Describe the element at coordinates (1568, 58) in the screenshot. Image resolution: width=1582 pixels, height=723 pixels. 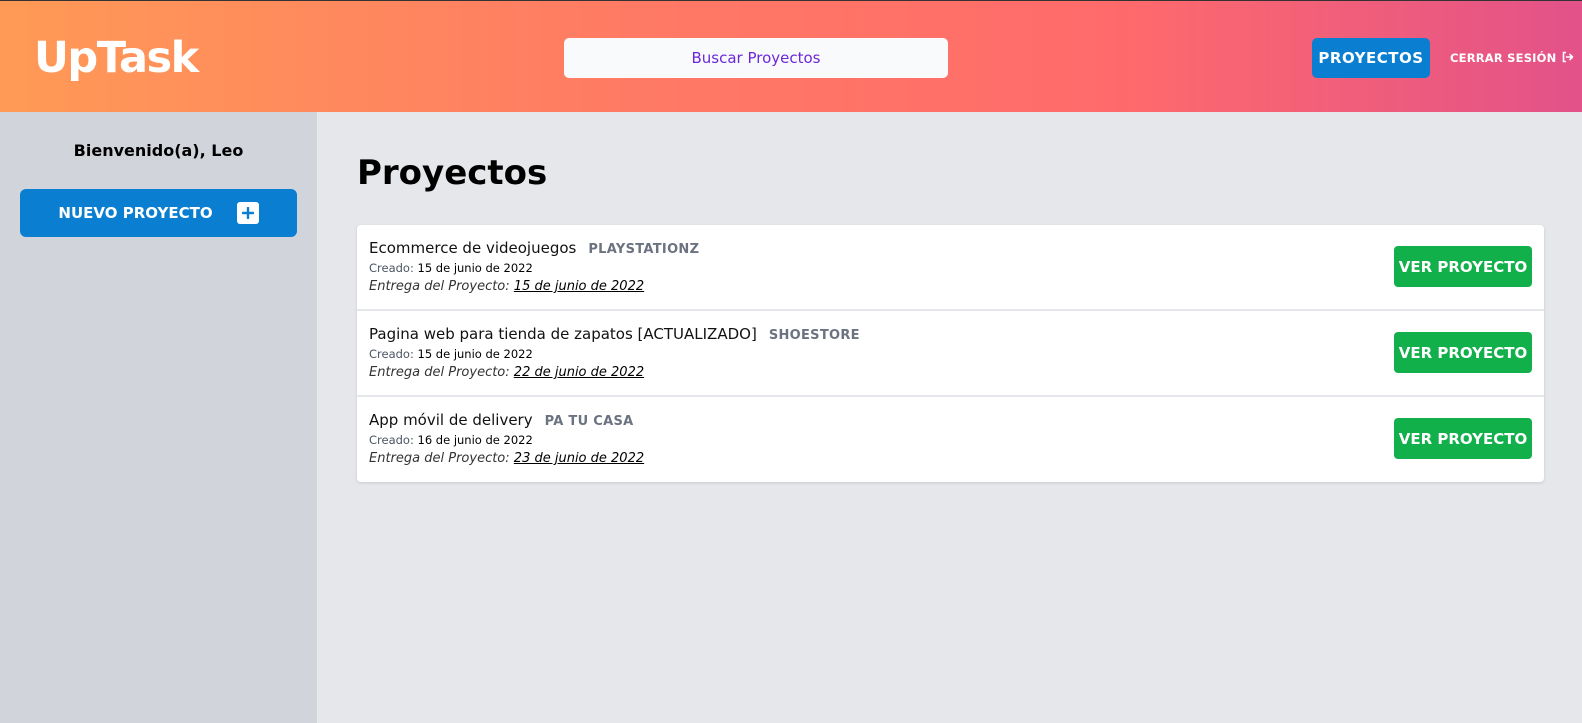
I see `logout-icon` at that location.